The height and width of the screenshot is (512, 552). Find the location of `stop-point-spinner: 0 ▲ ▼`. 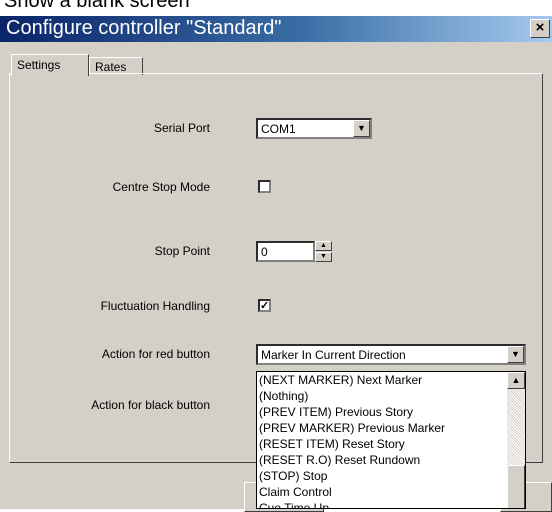

stop-point-spinner: 0 ▲ ▼ is located at coordinates (294, 251).